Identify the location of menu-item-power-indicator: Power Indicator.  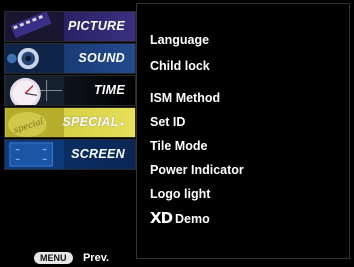
(197, 170).